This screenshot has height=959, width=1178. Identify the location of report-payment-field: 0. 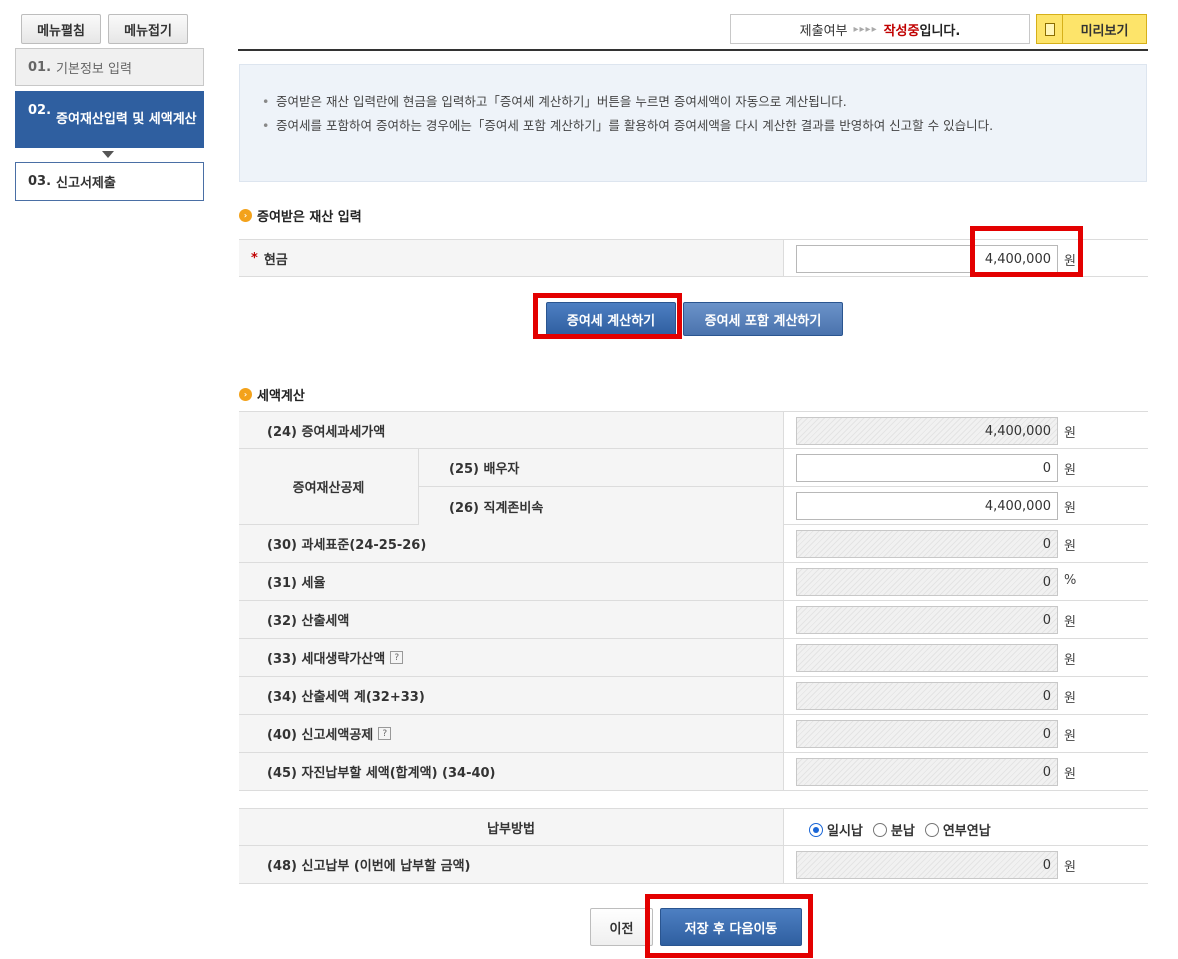
(927, 865).